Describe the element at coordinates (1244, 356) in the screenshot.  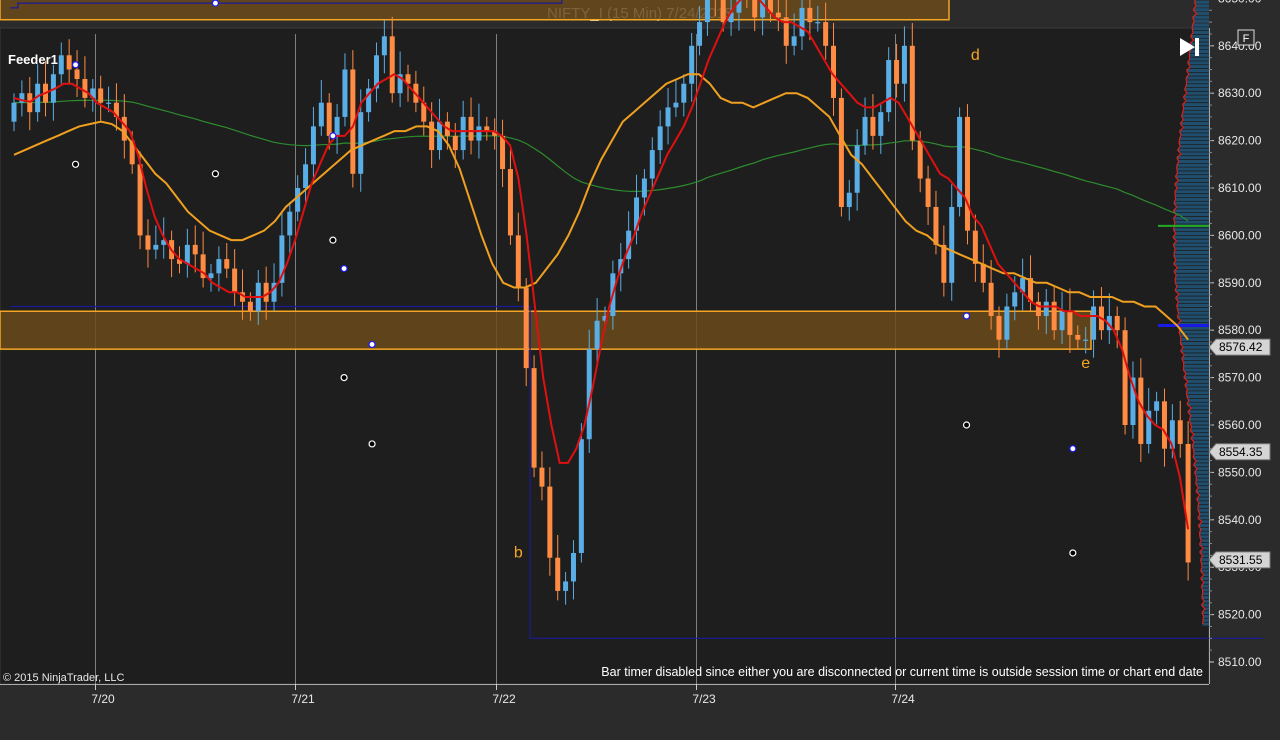
I see `y-axis-panel` at that location.